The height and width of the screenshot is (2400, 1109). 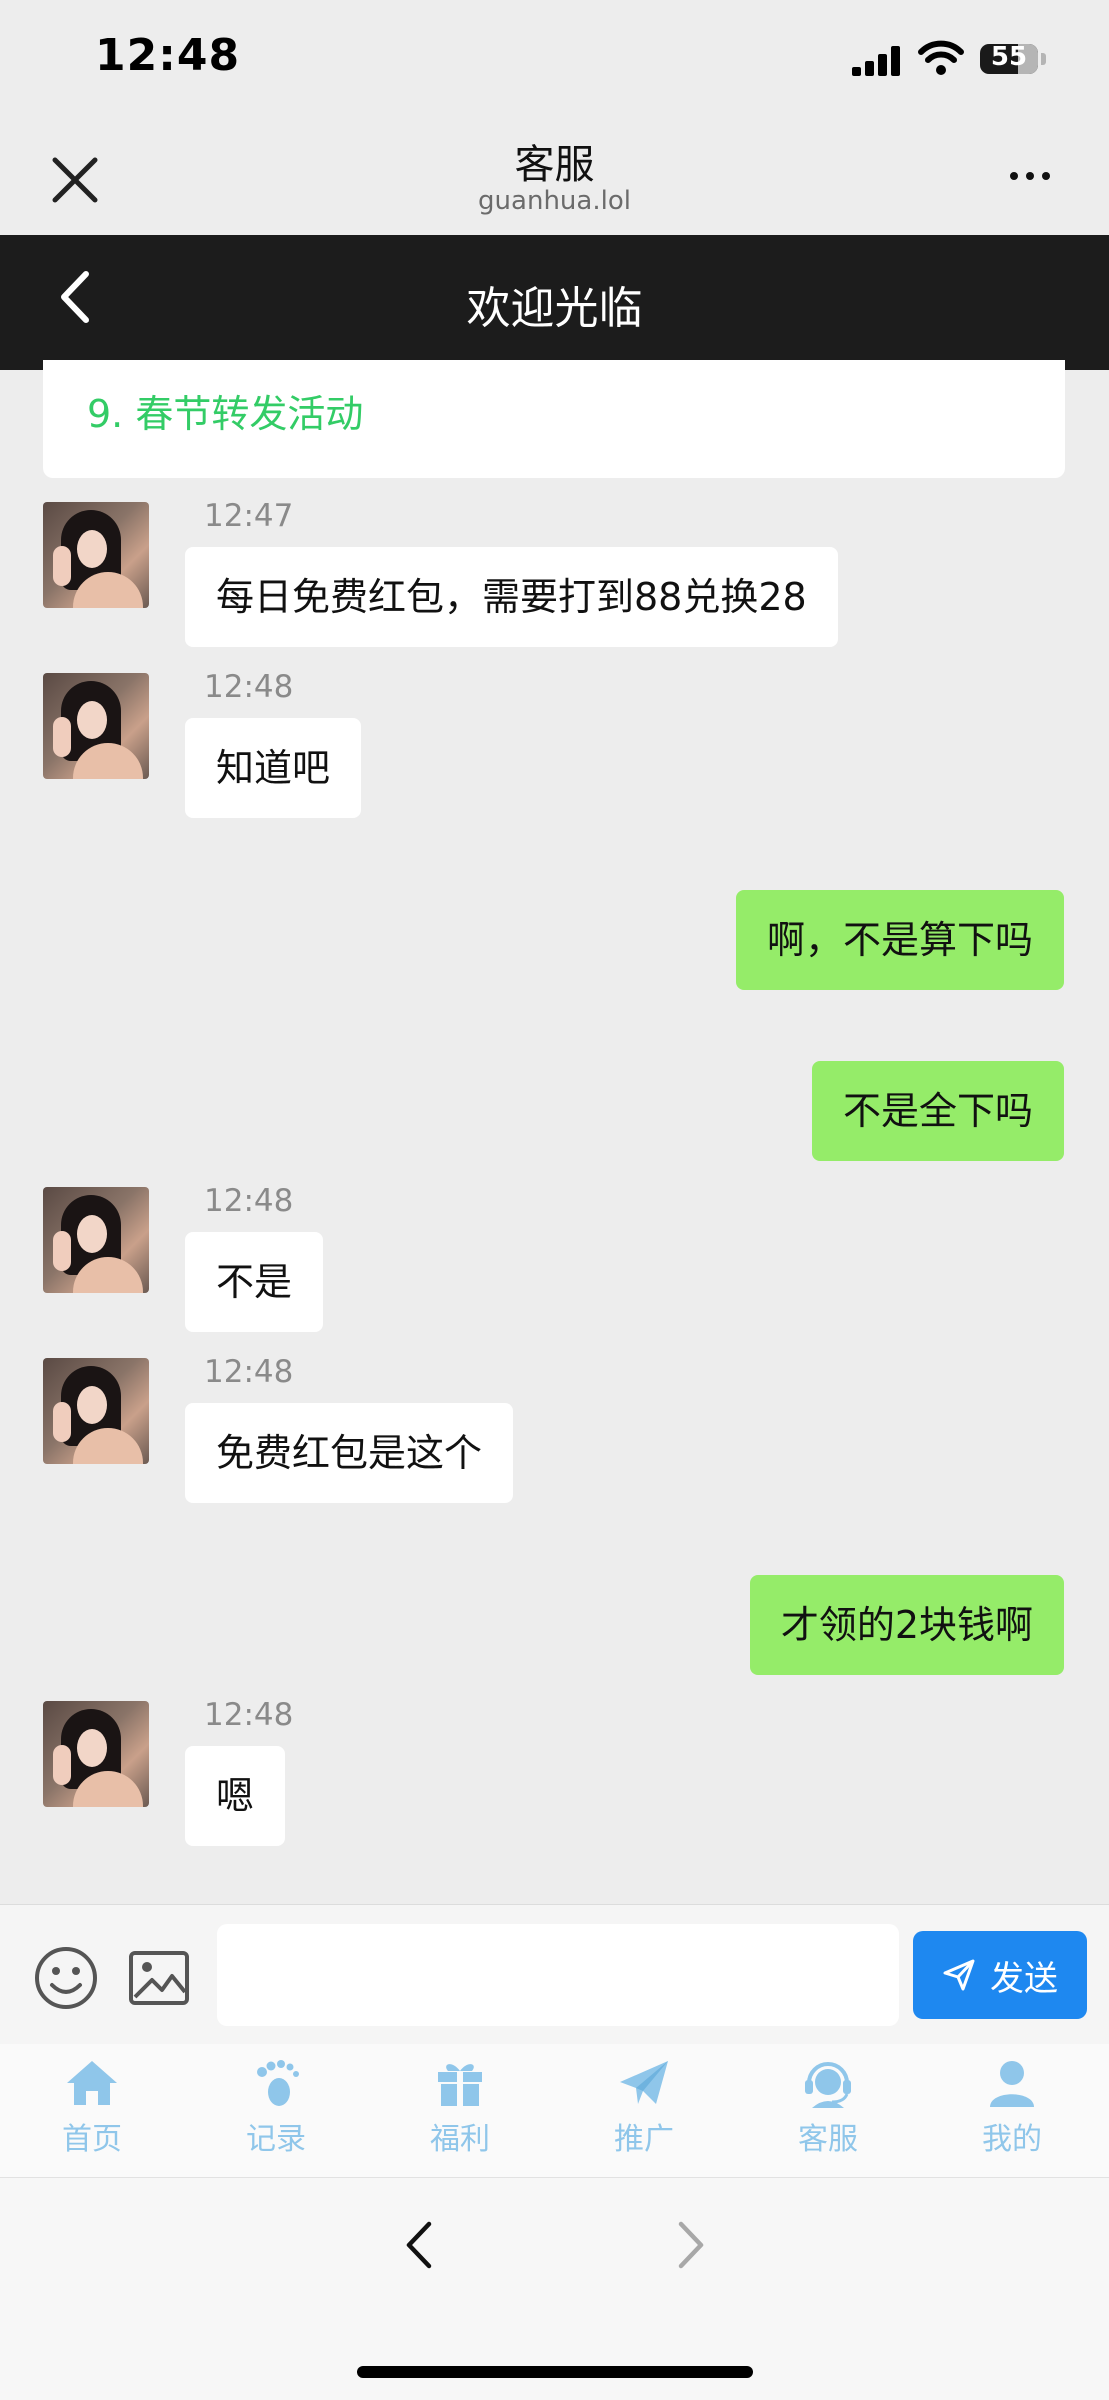 I want to click on tab-promote: 推广, so click(x=644, y=2113).